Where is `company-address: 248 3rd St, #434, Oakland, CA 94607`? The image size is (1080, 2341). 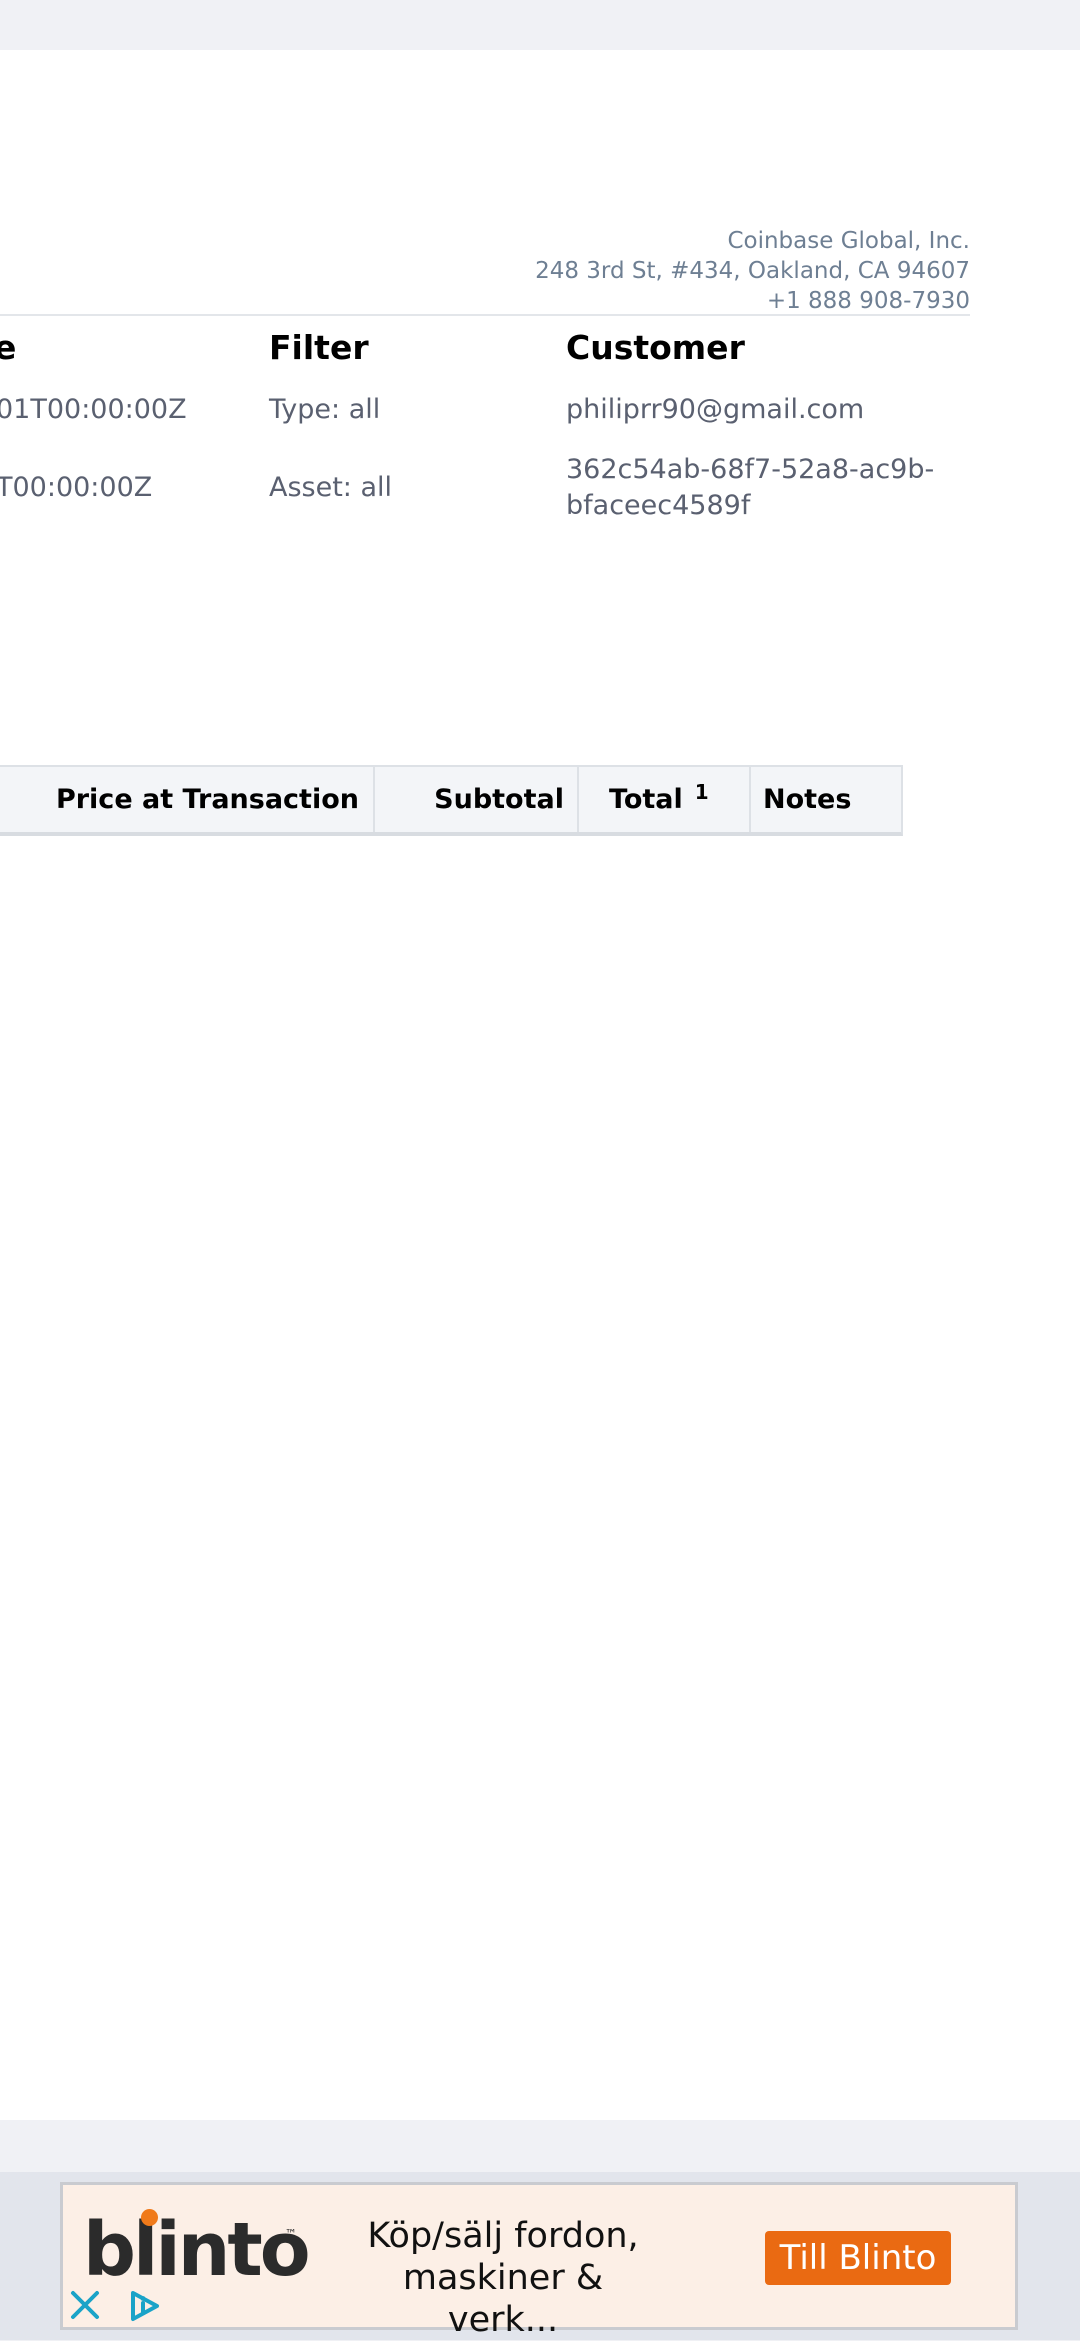
company-address: 248 3rd St, #434, Oakland, CA 94607 is located at coordinates (752, 271).